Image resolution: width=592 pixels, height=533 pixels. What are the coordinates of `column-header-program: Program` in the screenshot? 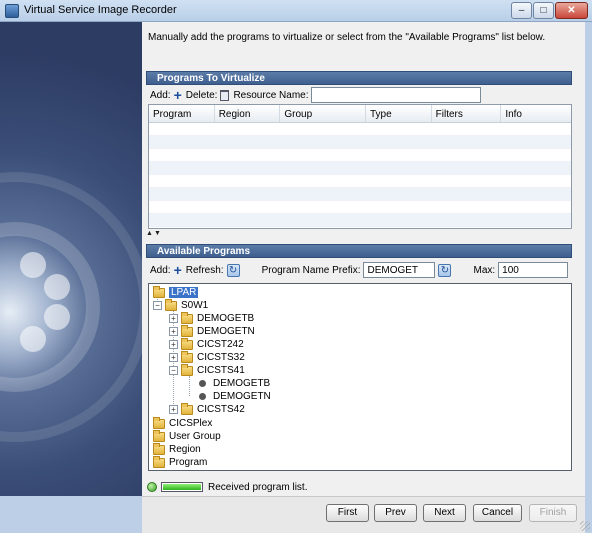 It's located at (182, 113).